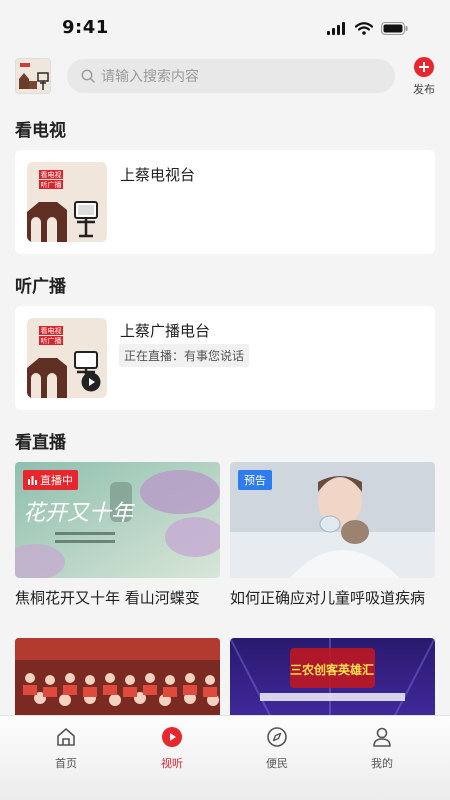  Describe the element at coordinates (40, 287) in the screenshot. I see `section-title-radio: 听广播` at that location.